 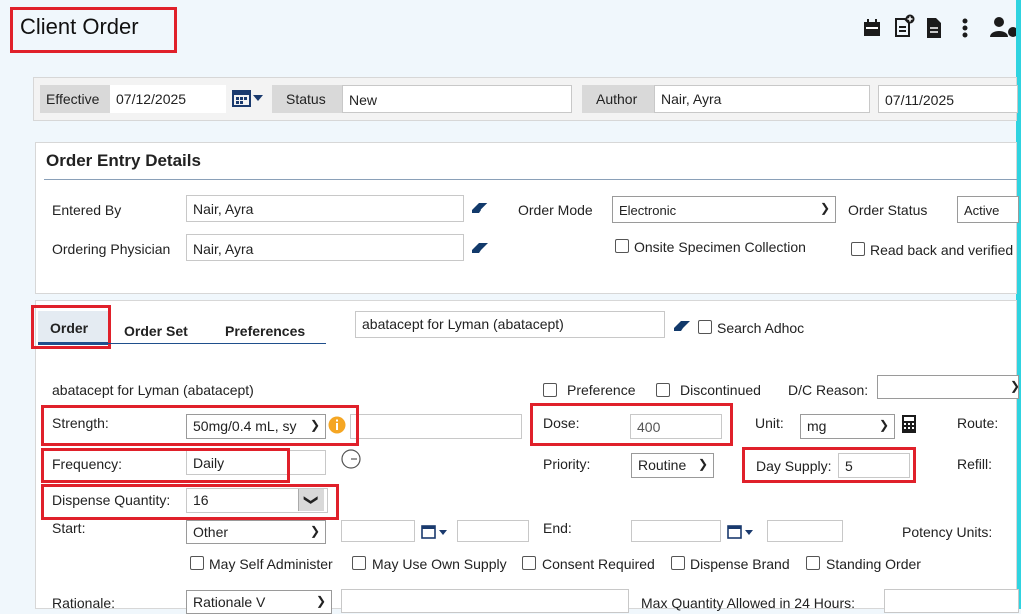 What do you see at coordinates (87, 210) in the screenshot?
I see `entered-by-label: Entered By` at bounding box center [87, 210].